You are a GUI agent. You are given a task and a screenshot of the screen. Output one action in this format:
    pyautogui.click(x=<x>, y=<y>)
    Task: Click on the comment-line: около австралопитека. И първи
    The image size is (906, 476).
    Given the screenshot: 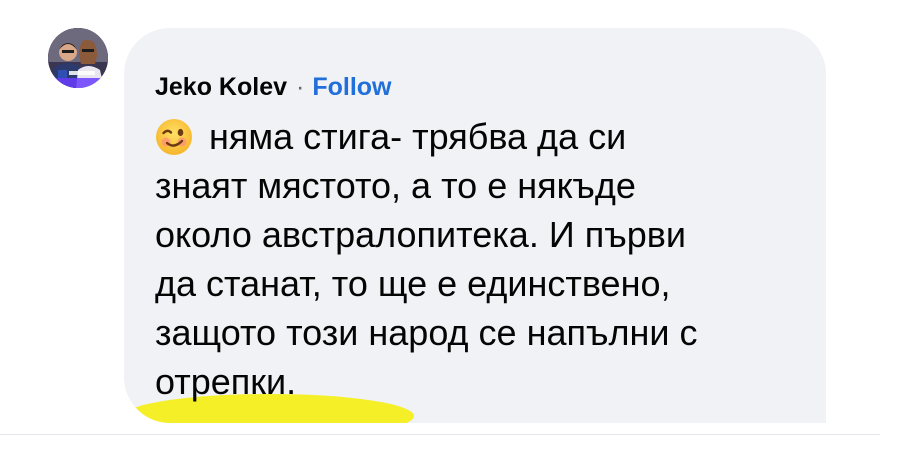 What is the action you would take?
    pyautogui.click(x=420, y=234)
    